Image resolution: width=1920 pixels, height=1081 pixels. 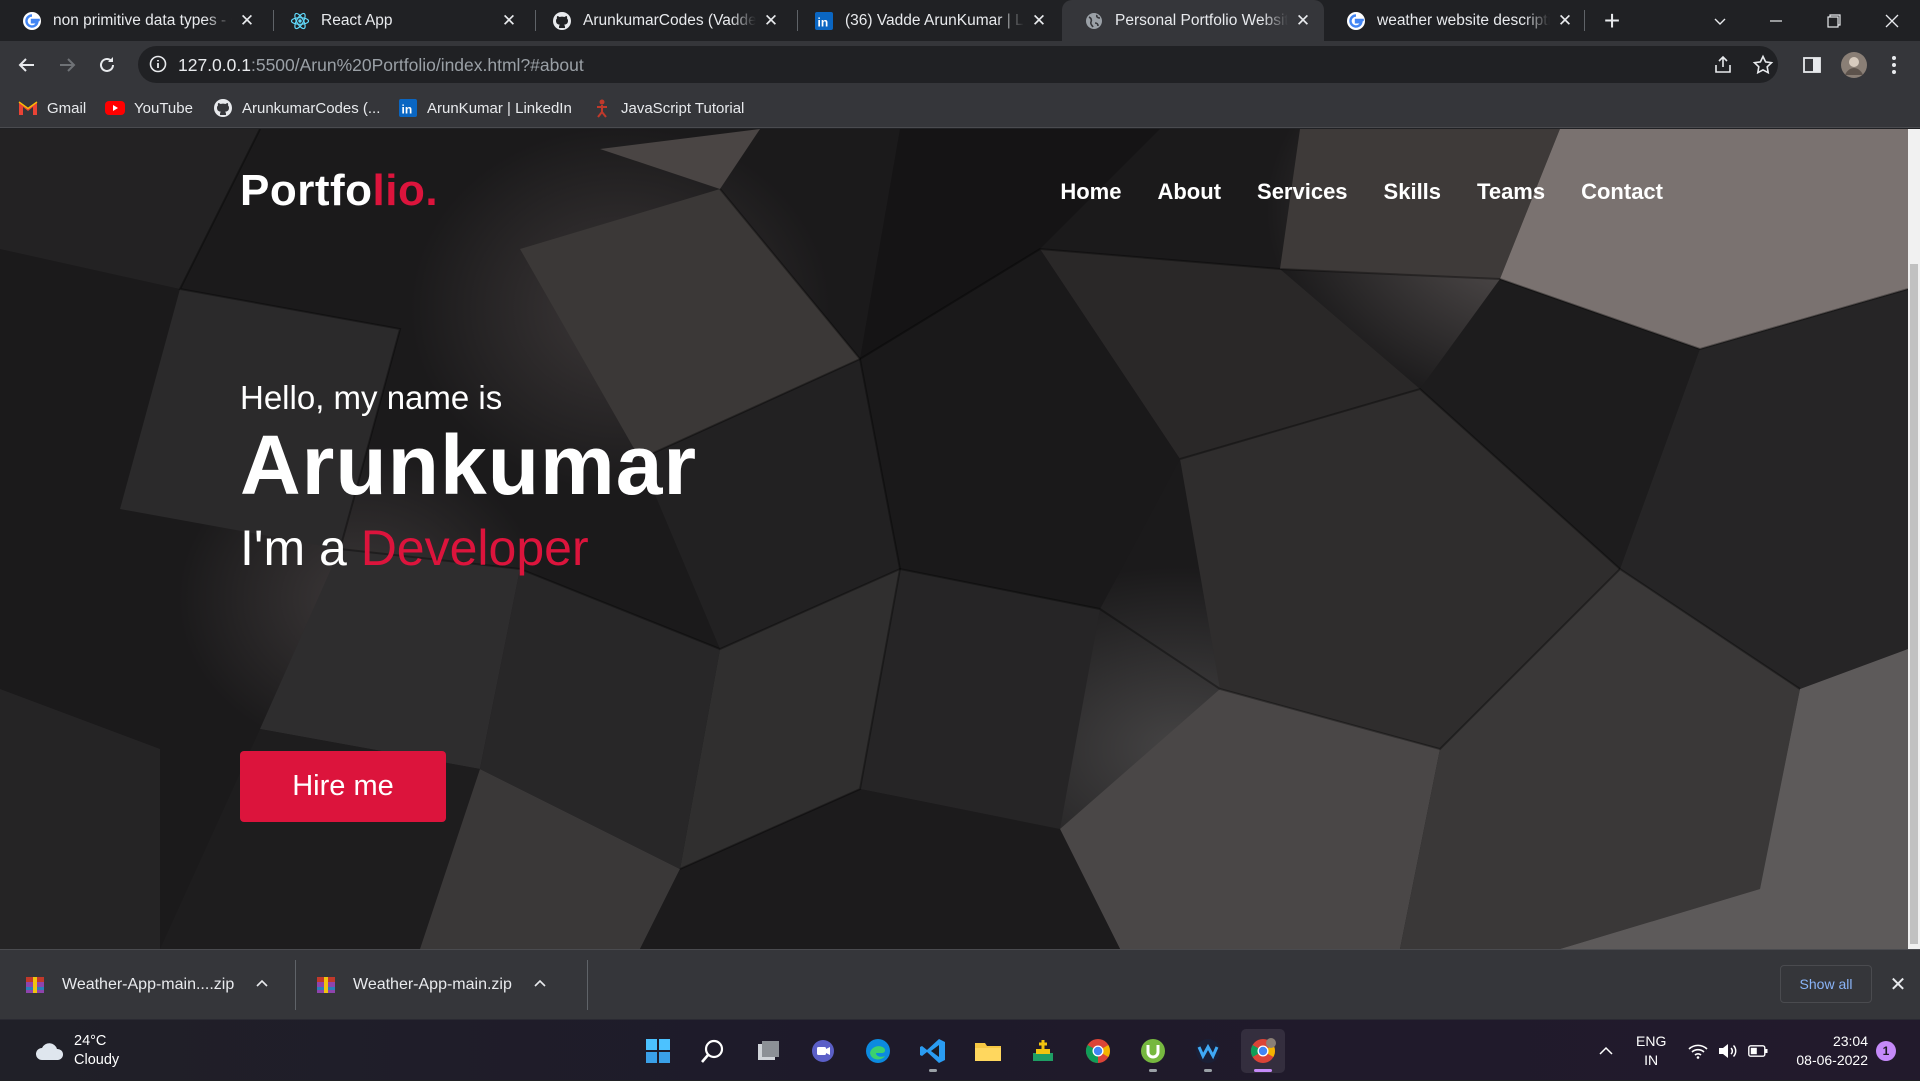 I want to click on utorrent-icon, so click(x=1153, y=1051).